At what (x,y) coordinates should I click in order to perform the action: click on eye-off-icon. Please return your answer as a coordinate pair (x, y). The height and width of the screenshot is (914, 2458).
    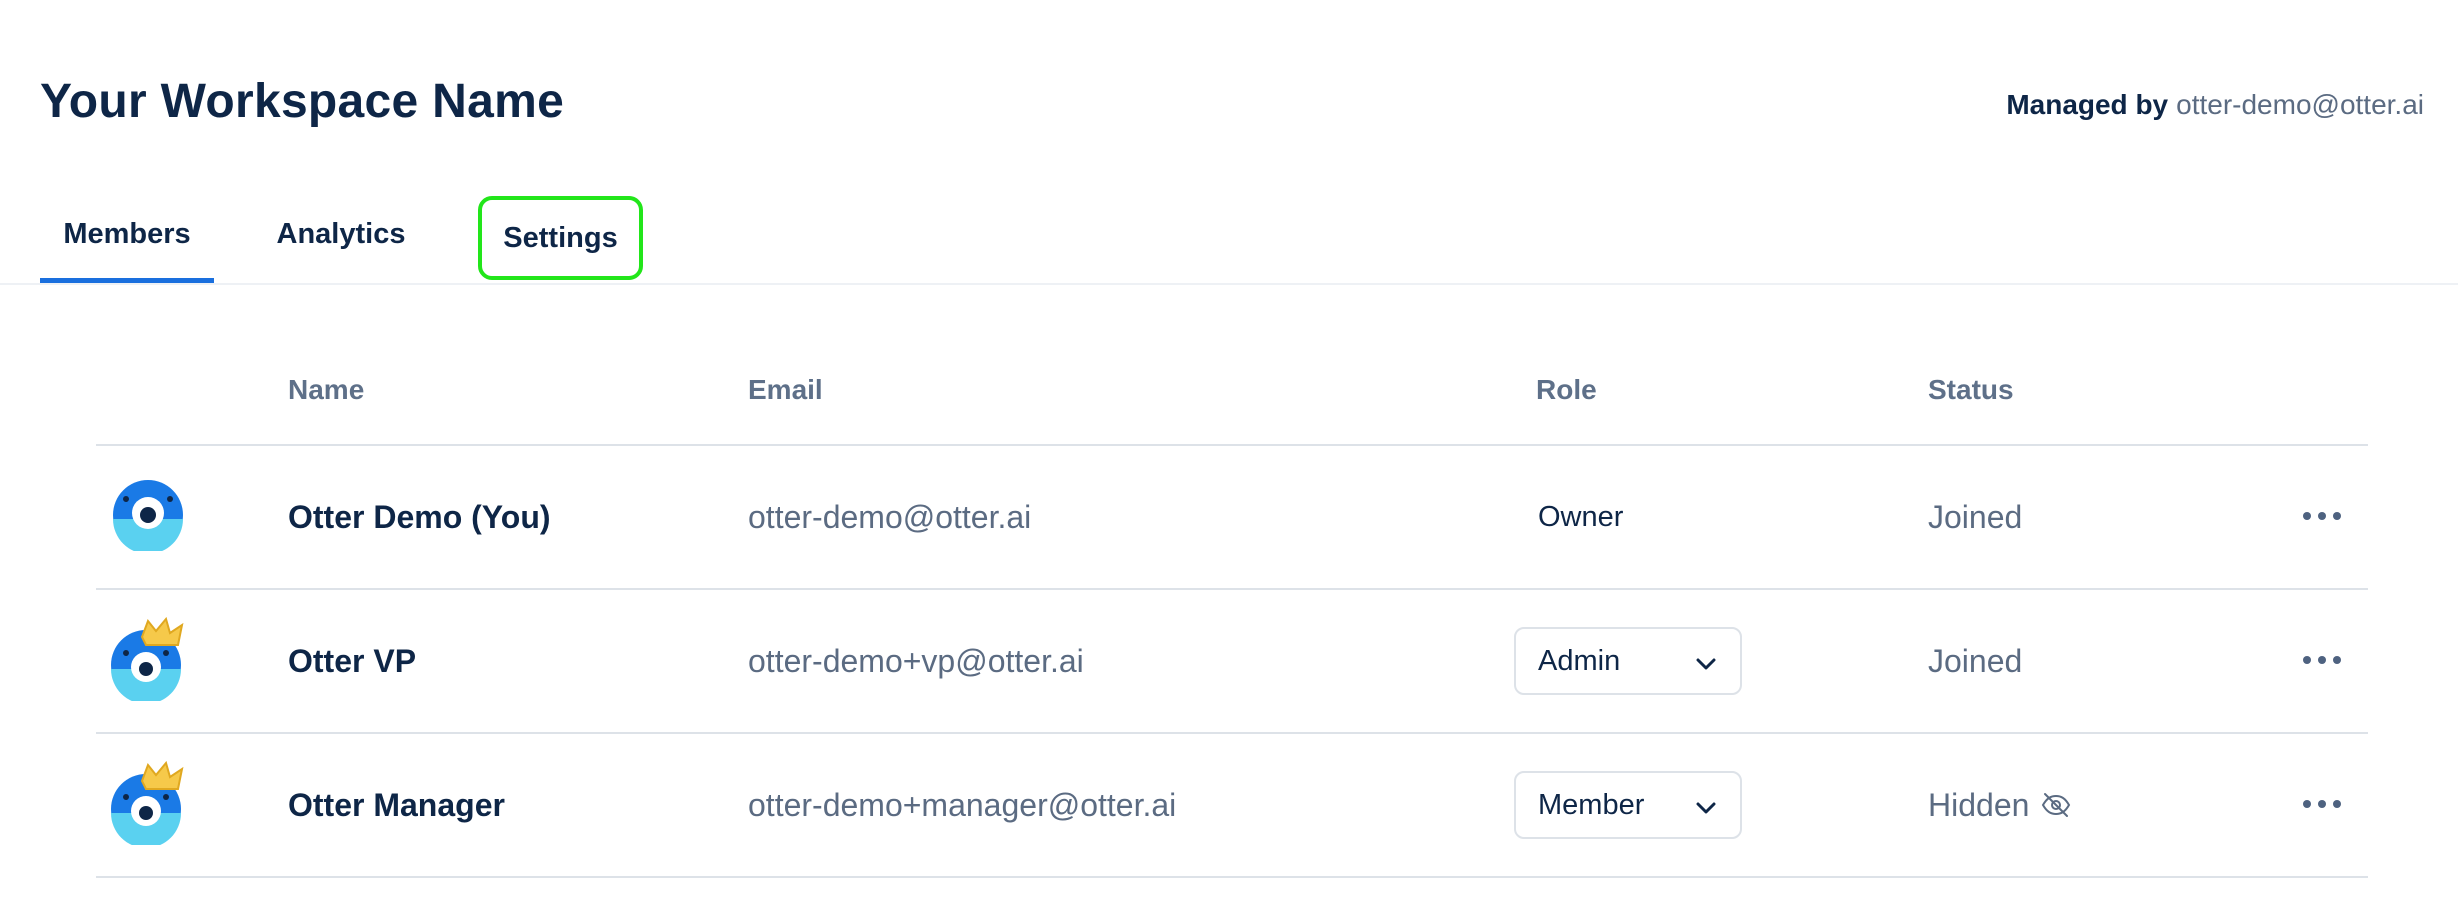
    Looking at the image, I should click on (2056, 805).